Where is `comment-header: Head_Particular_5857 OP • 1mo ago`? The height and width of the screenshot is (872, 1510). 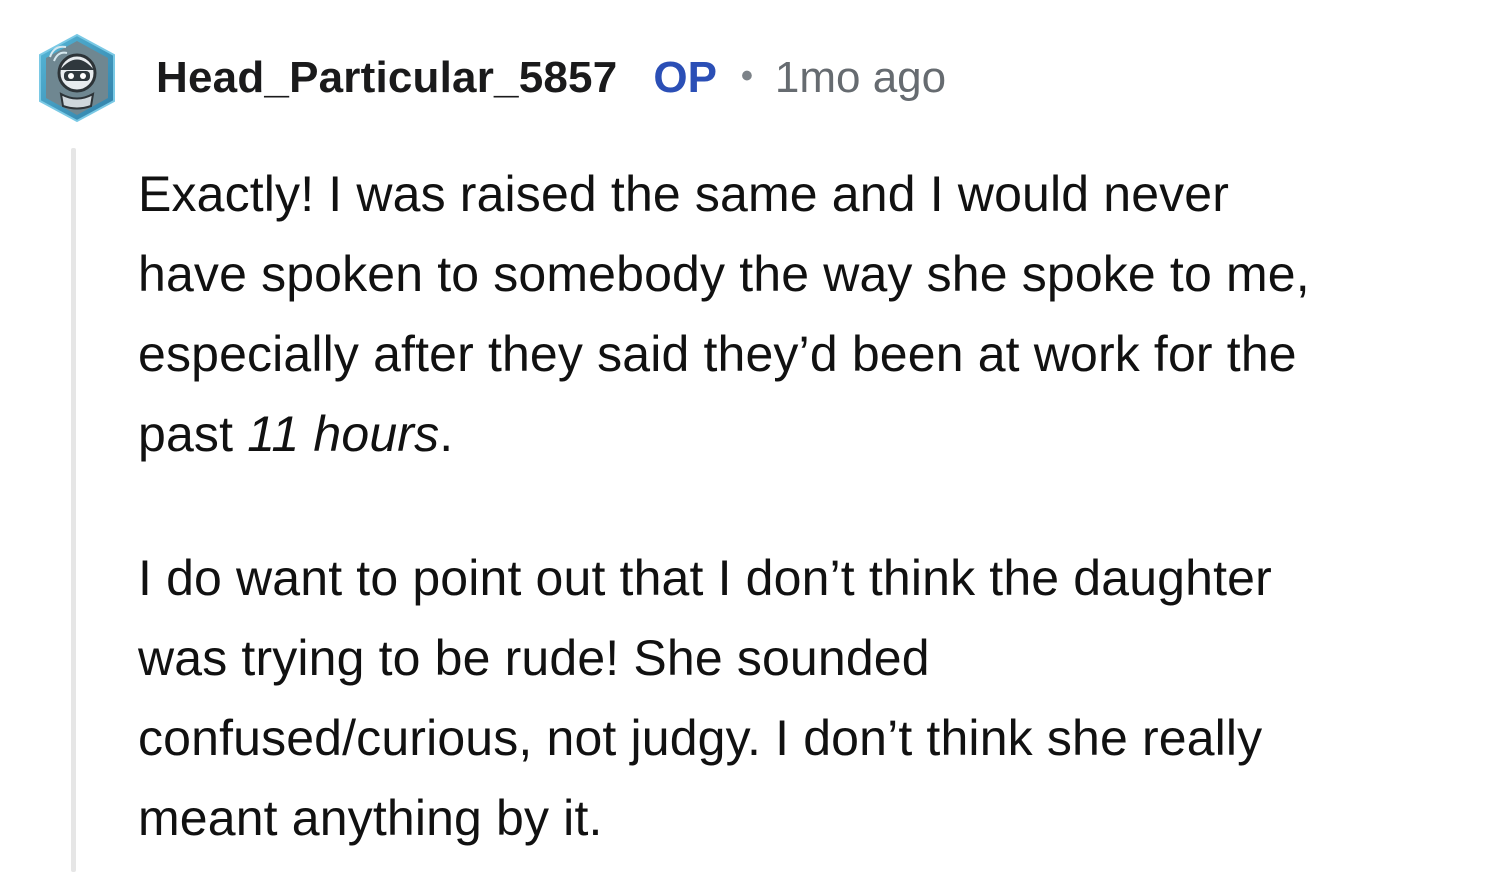
comment-header: Head_Particular_5857 OP • 1mo ago is located at coordinates (488, 78).